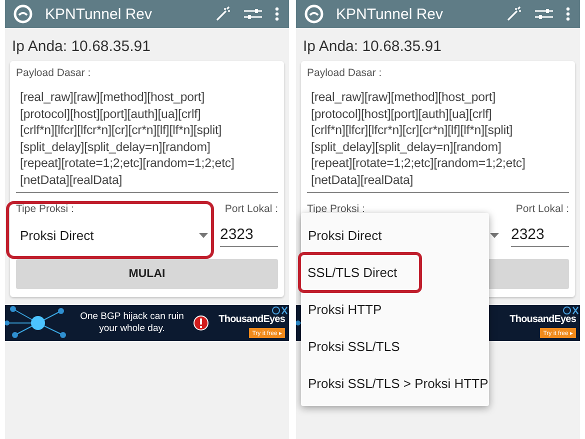  I want to click on ad-headline: One BGP hijack can ruin your whole day., so click(132, 323).